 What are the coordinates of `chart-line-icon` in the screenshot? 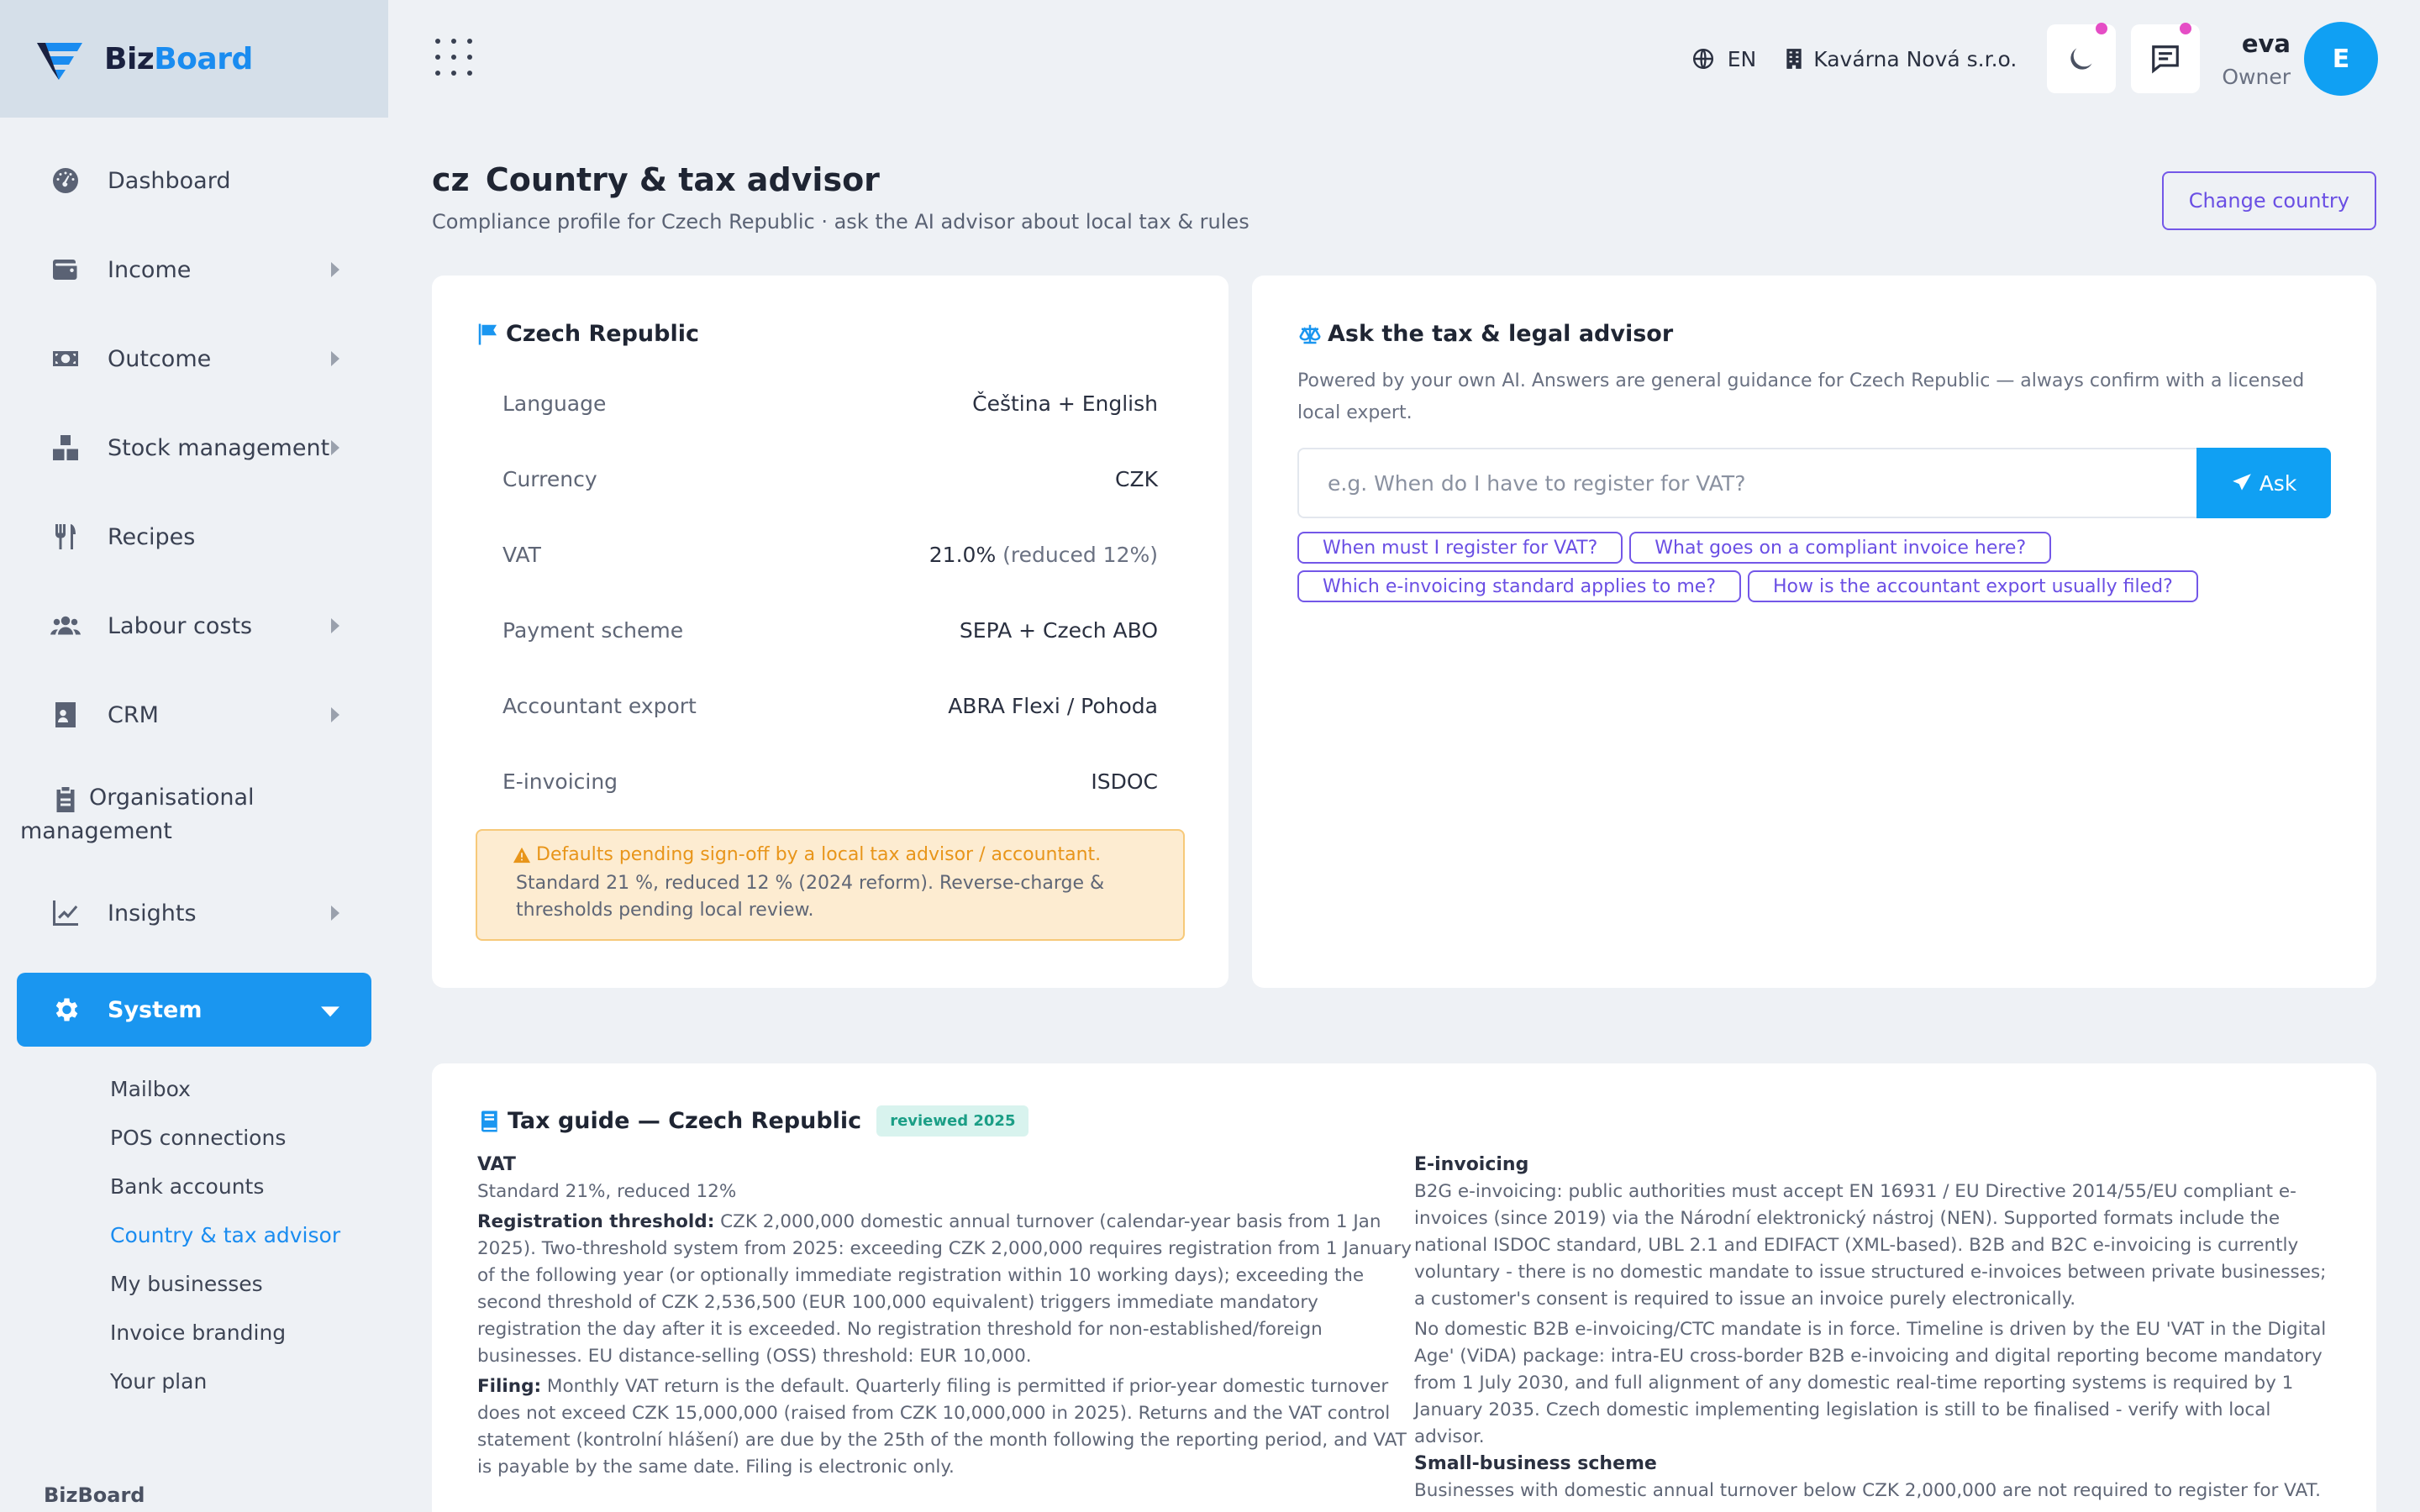 It's located at (65, 913).